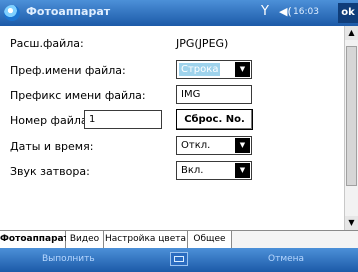 This screenshot has height=272, width=358. I want to click on soft-key-cancel: Отмена, so click(286, 259).